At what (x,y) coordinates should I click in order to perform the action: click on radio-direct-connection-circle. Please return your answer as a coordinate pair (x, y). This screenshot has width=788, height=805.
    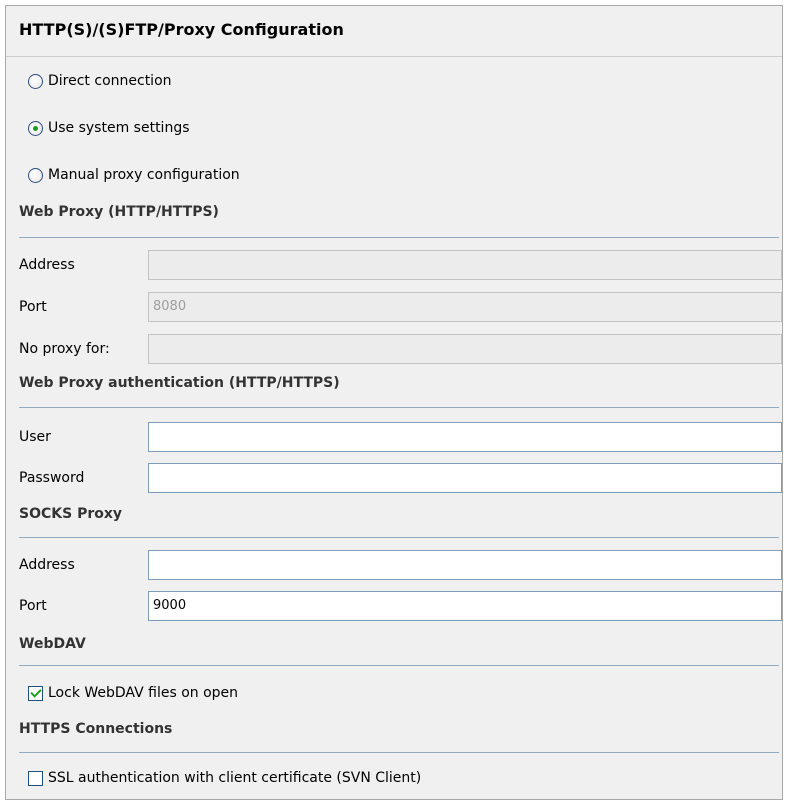
    Looking at the image, I should click on (35, 81).